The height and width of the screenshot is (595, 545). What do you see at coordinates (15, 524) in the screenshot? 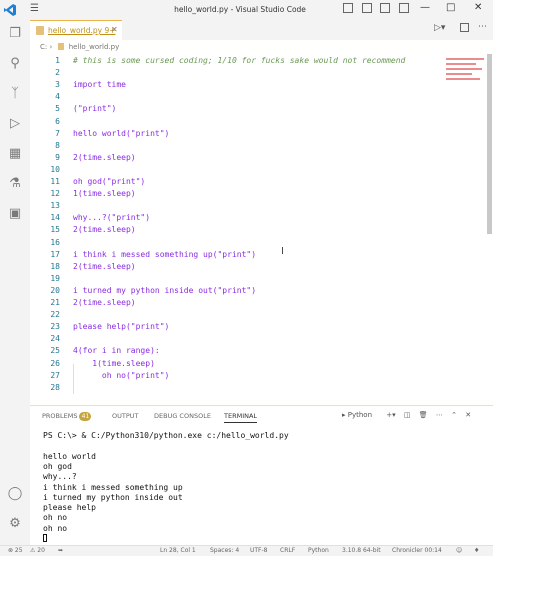
I see `gear-icon: ⚙` at bounding box center [15, 524].